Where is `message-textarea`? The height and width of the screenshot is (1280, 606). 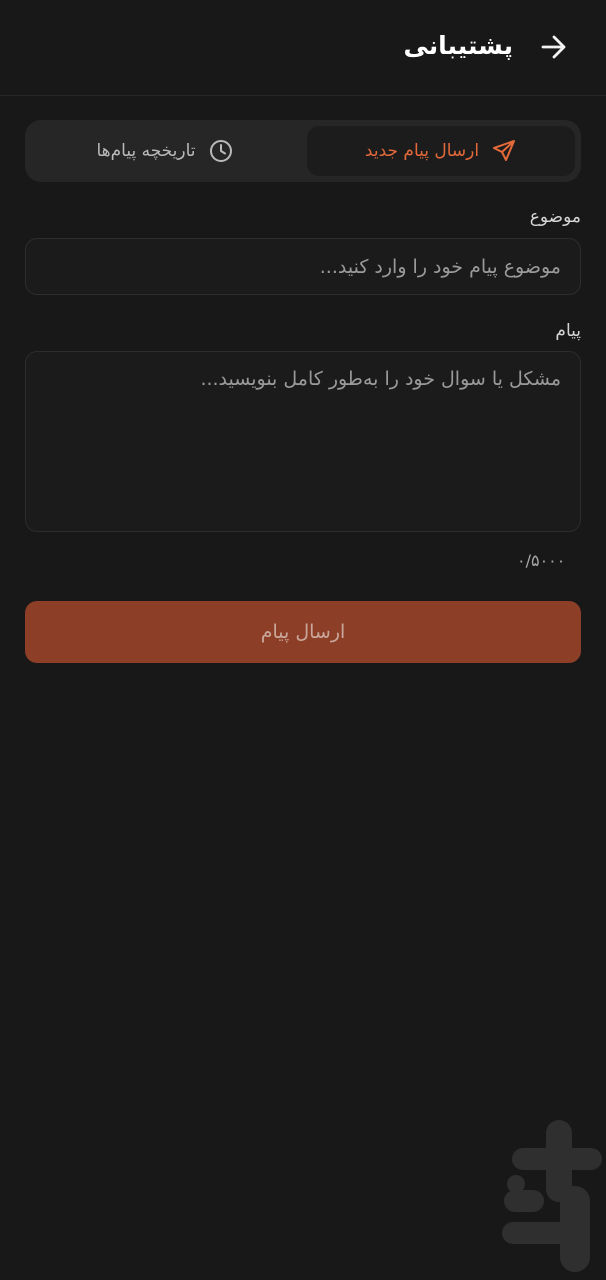
message-textarea is located at coordinates (303, 441).